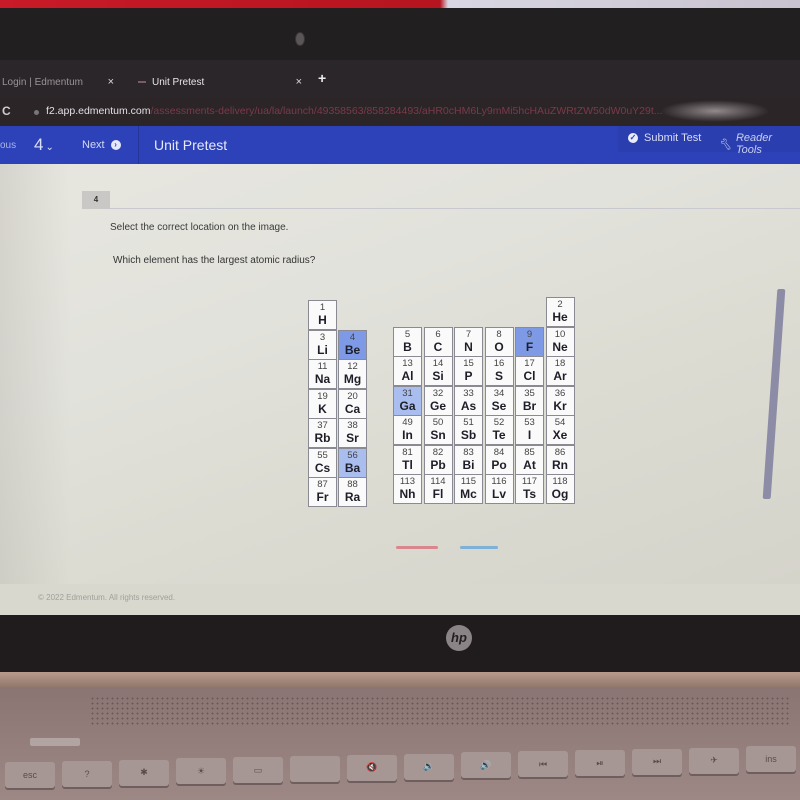  Describe the element at coordinates (300, 39) in the screenshot. I see `webcam` at that location.